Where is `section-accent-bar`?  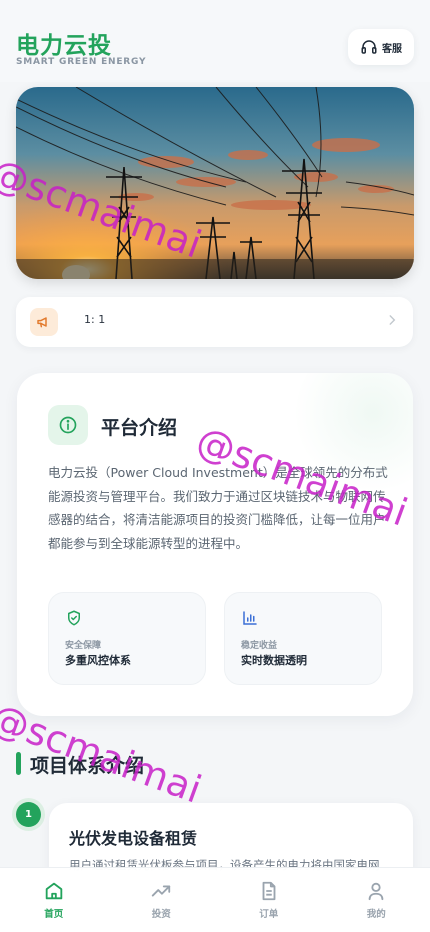
section-accent-bar is located at coordinates (18, 763).